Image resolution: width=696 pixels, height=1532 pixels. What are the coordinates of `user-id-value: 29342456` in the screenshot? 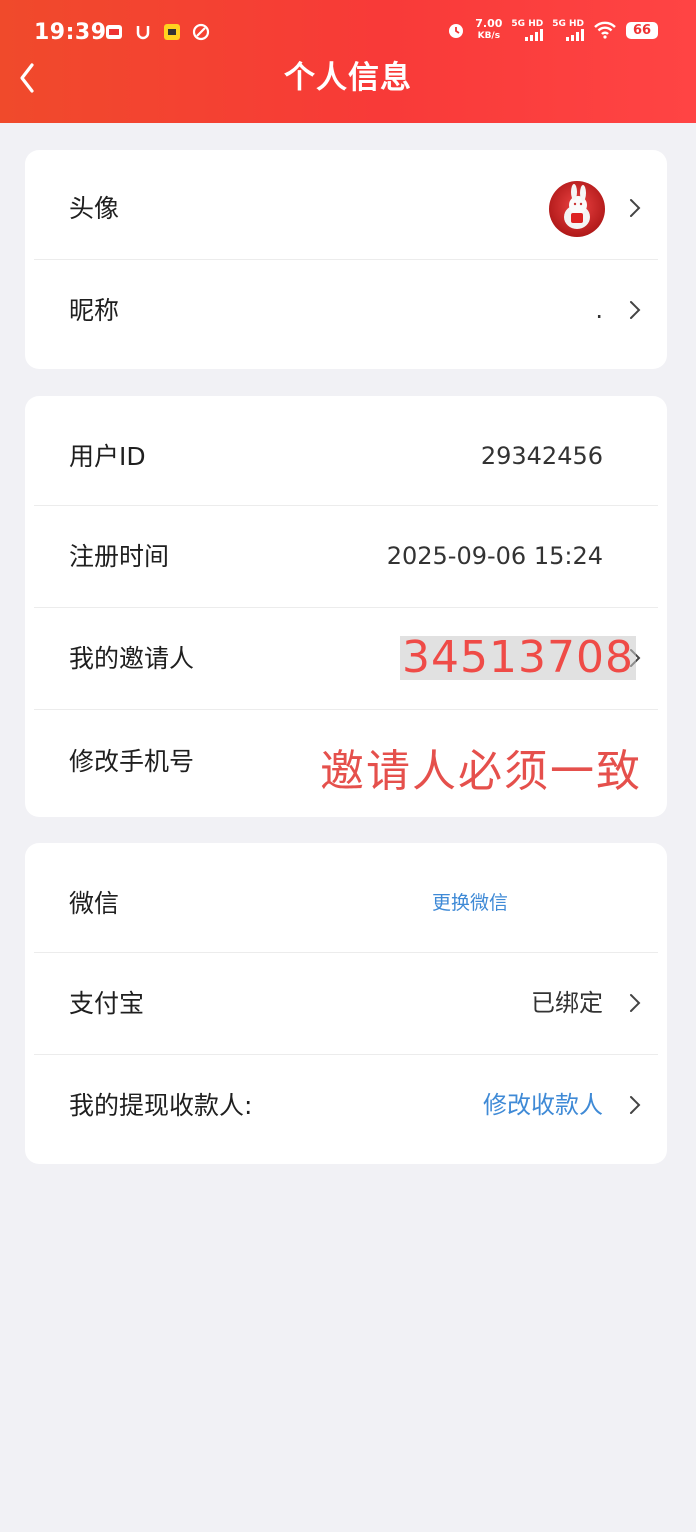 It's located at (541, 456).